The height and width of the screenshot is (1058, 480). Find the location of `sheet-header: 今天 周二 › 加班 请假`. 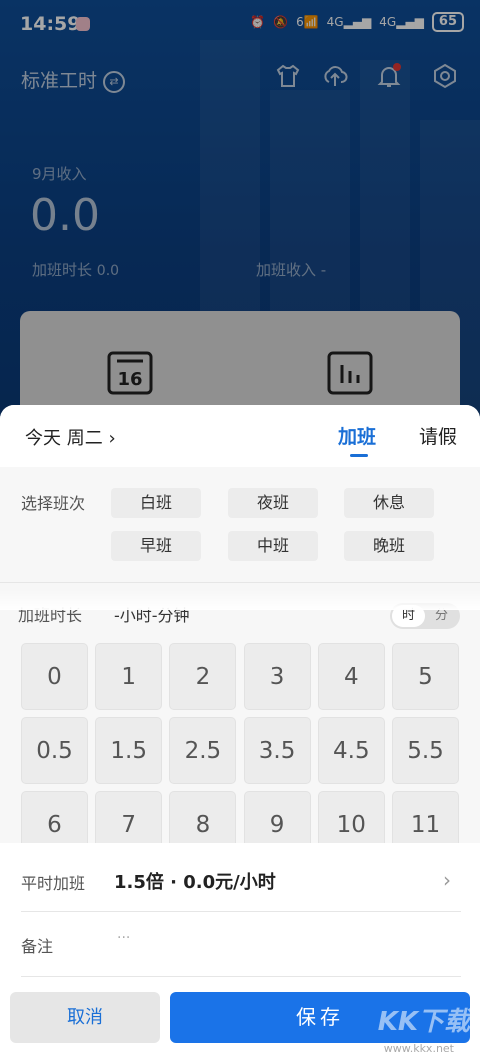

sheet-header: 今天 周二 › 加班 请假 is located at coordinates (240, 436).